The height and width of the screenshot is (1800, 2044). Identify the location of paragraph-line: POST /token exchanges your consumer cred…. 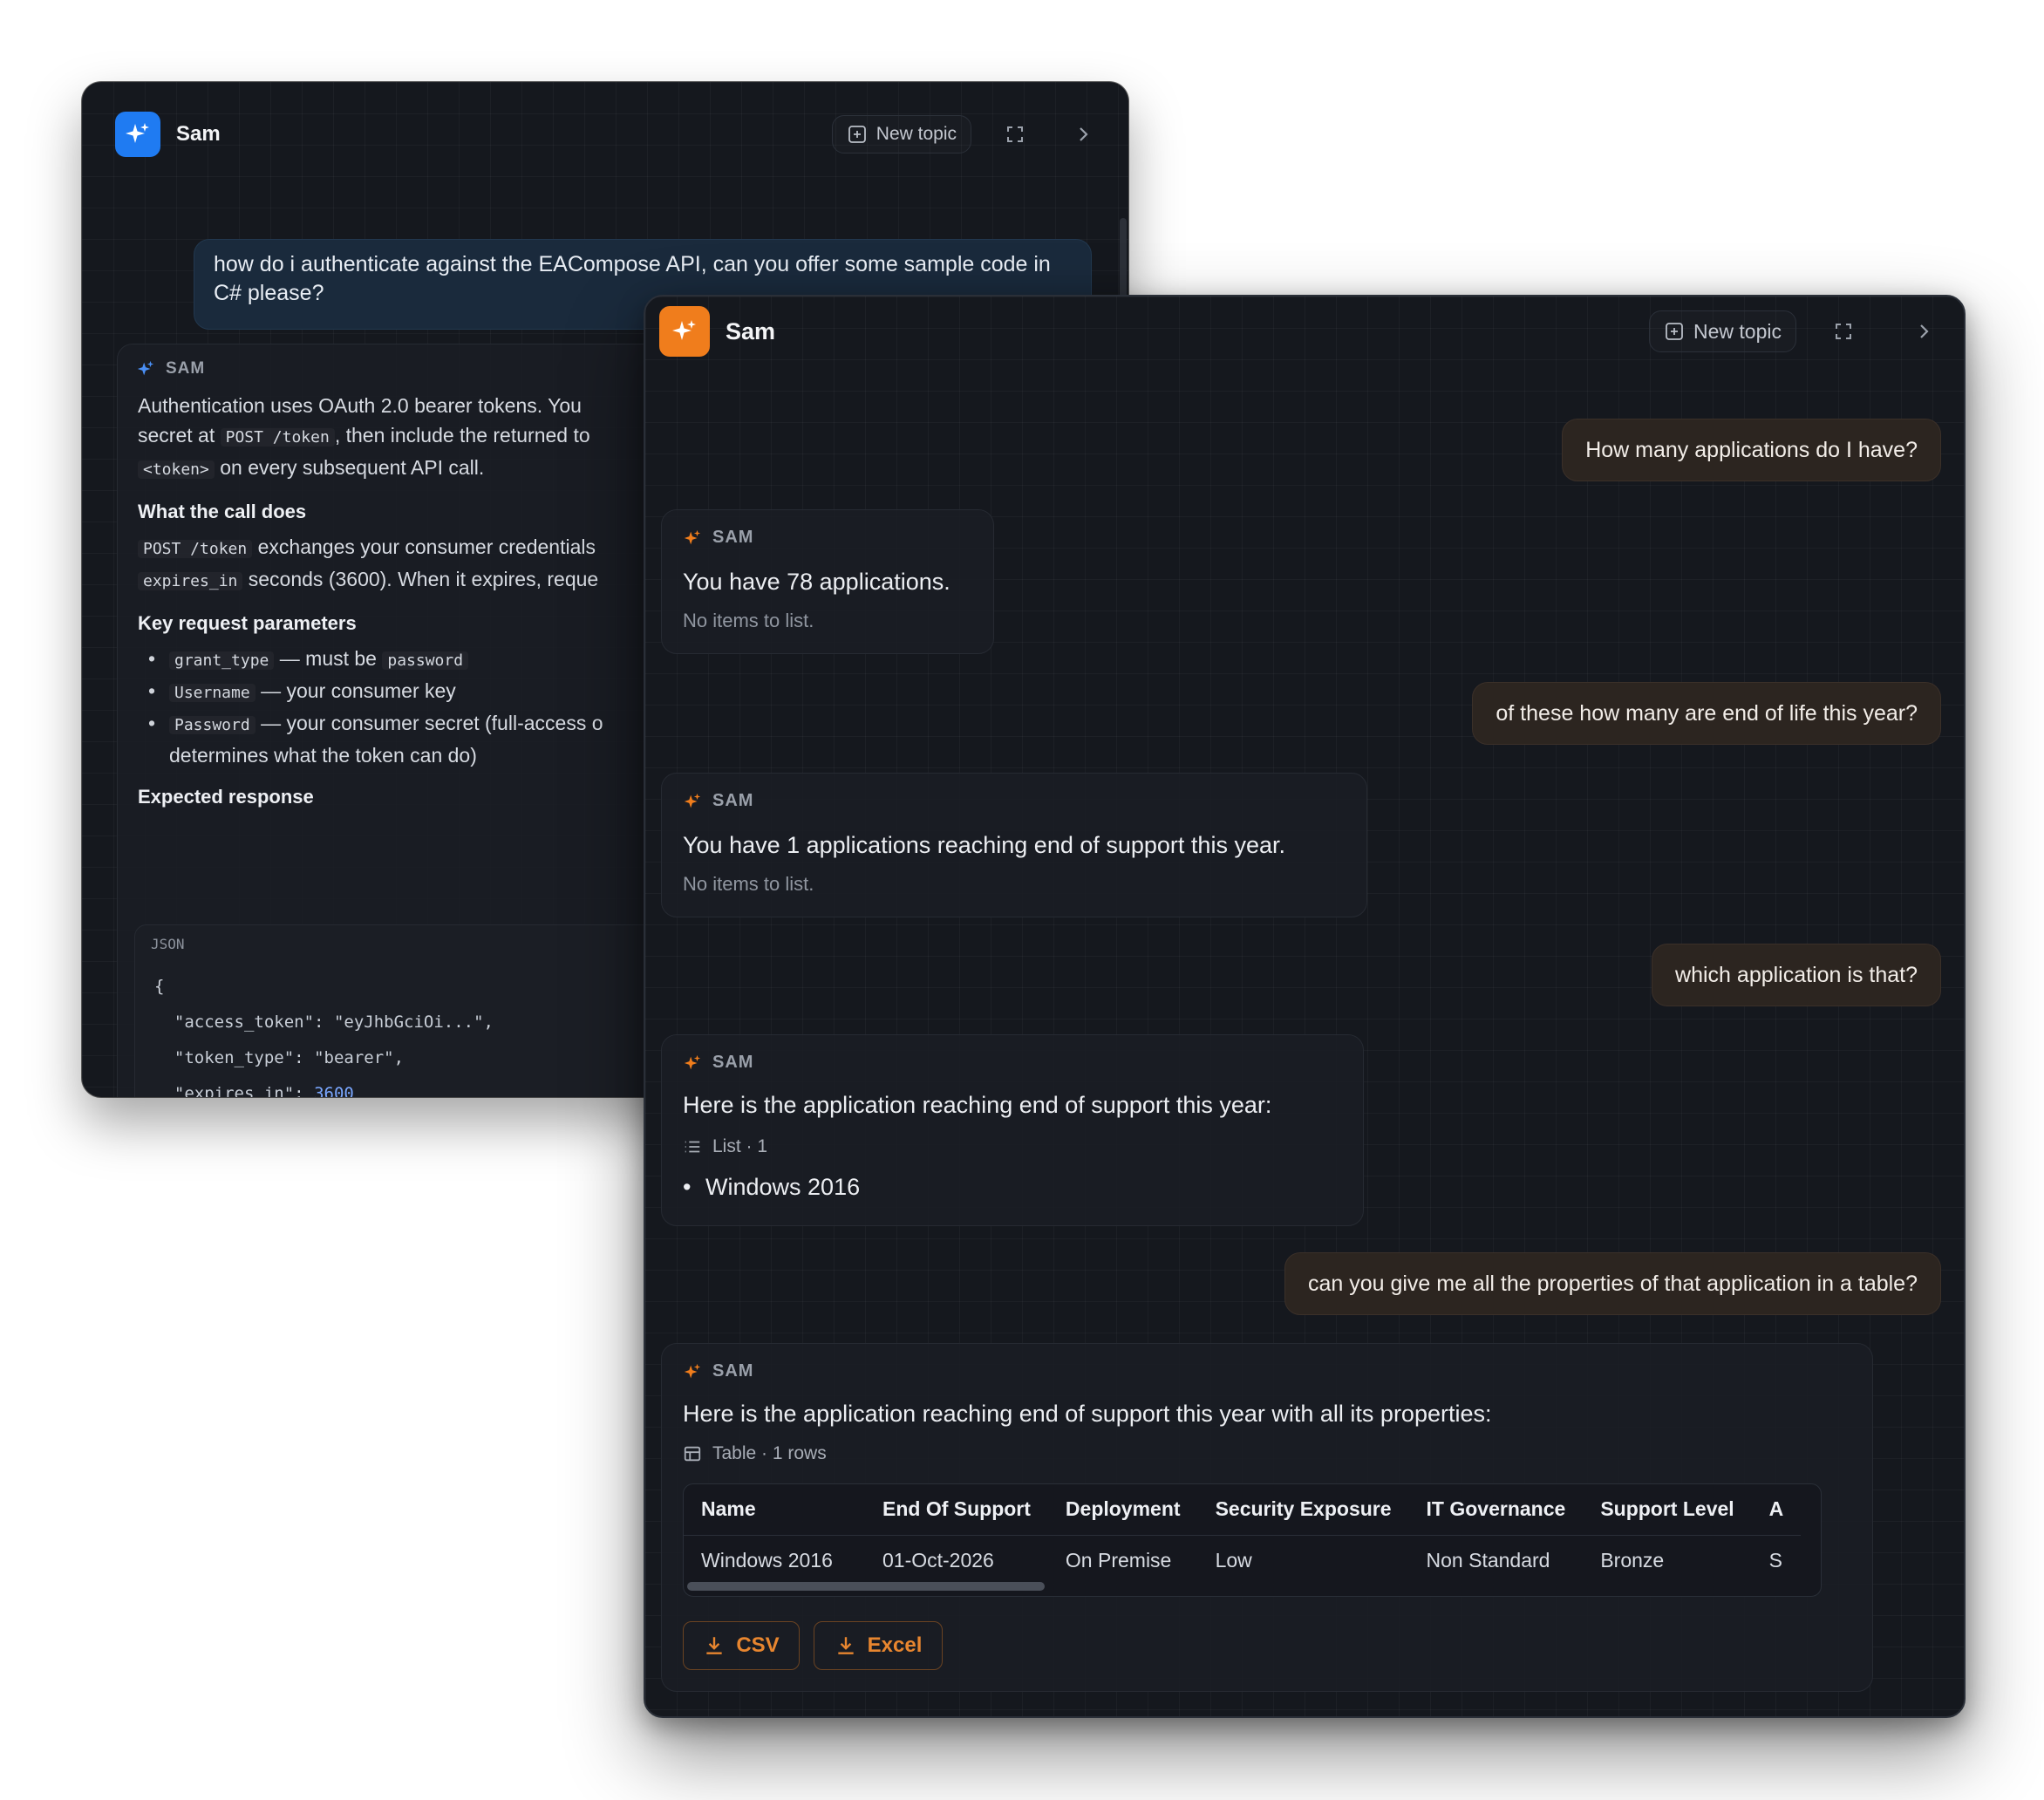
(370, 548).